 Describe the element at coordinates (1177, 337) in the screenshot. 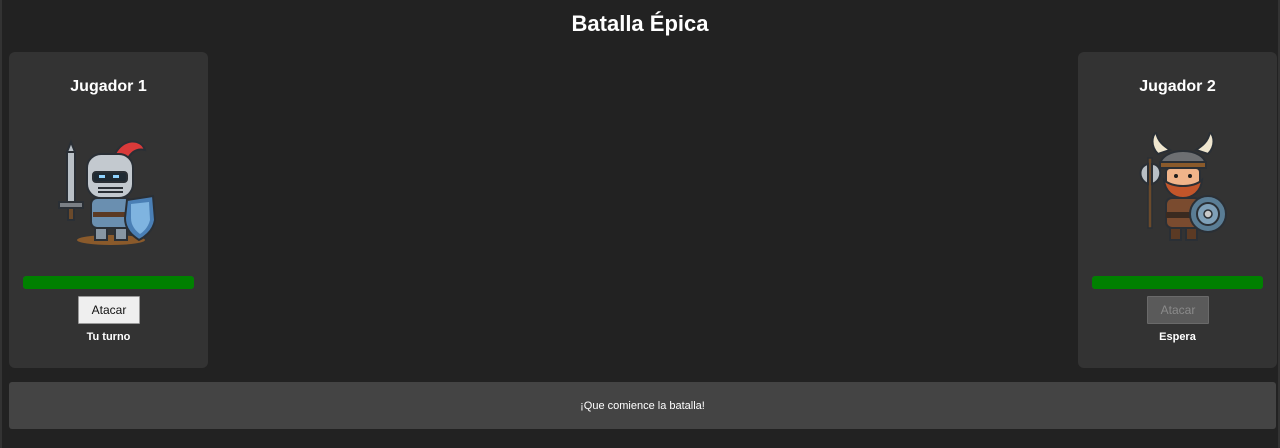

I see `player-2-status: Espera` at that location.